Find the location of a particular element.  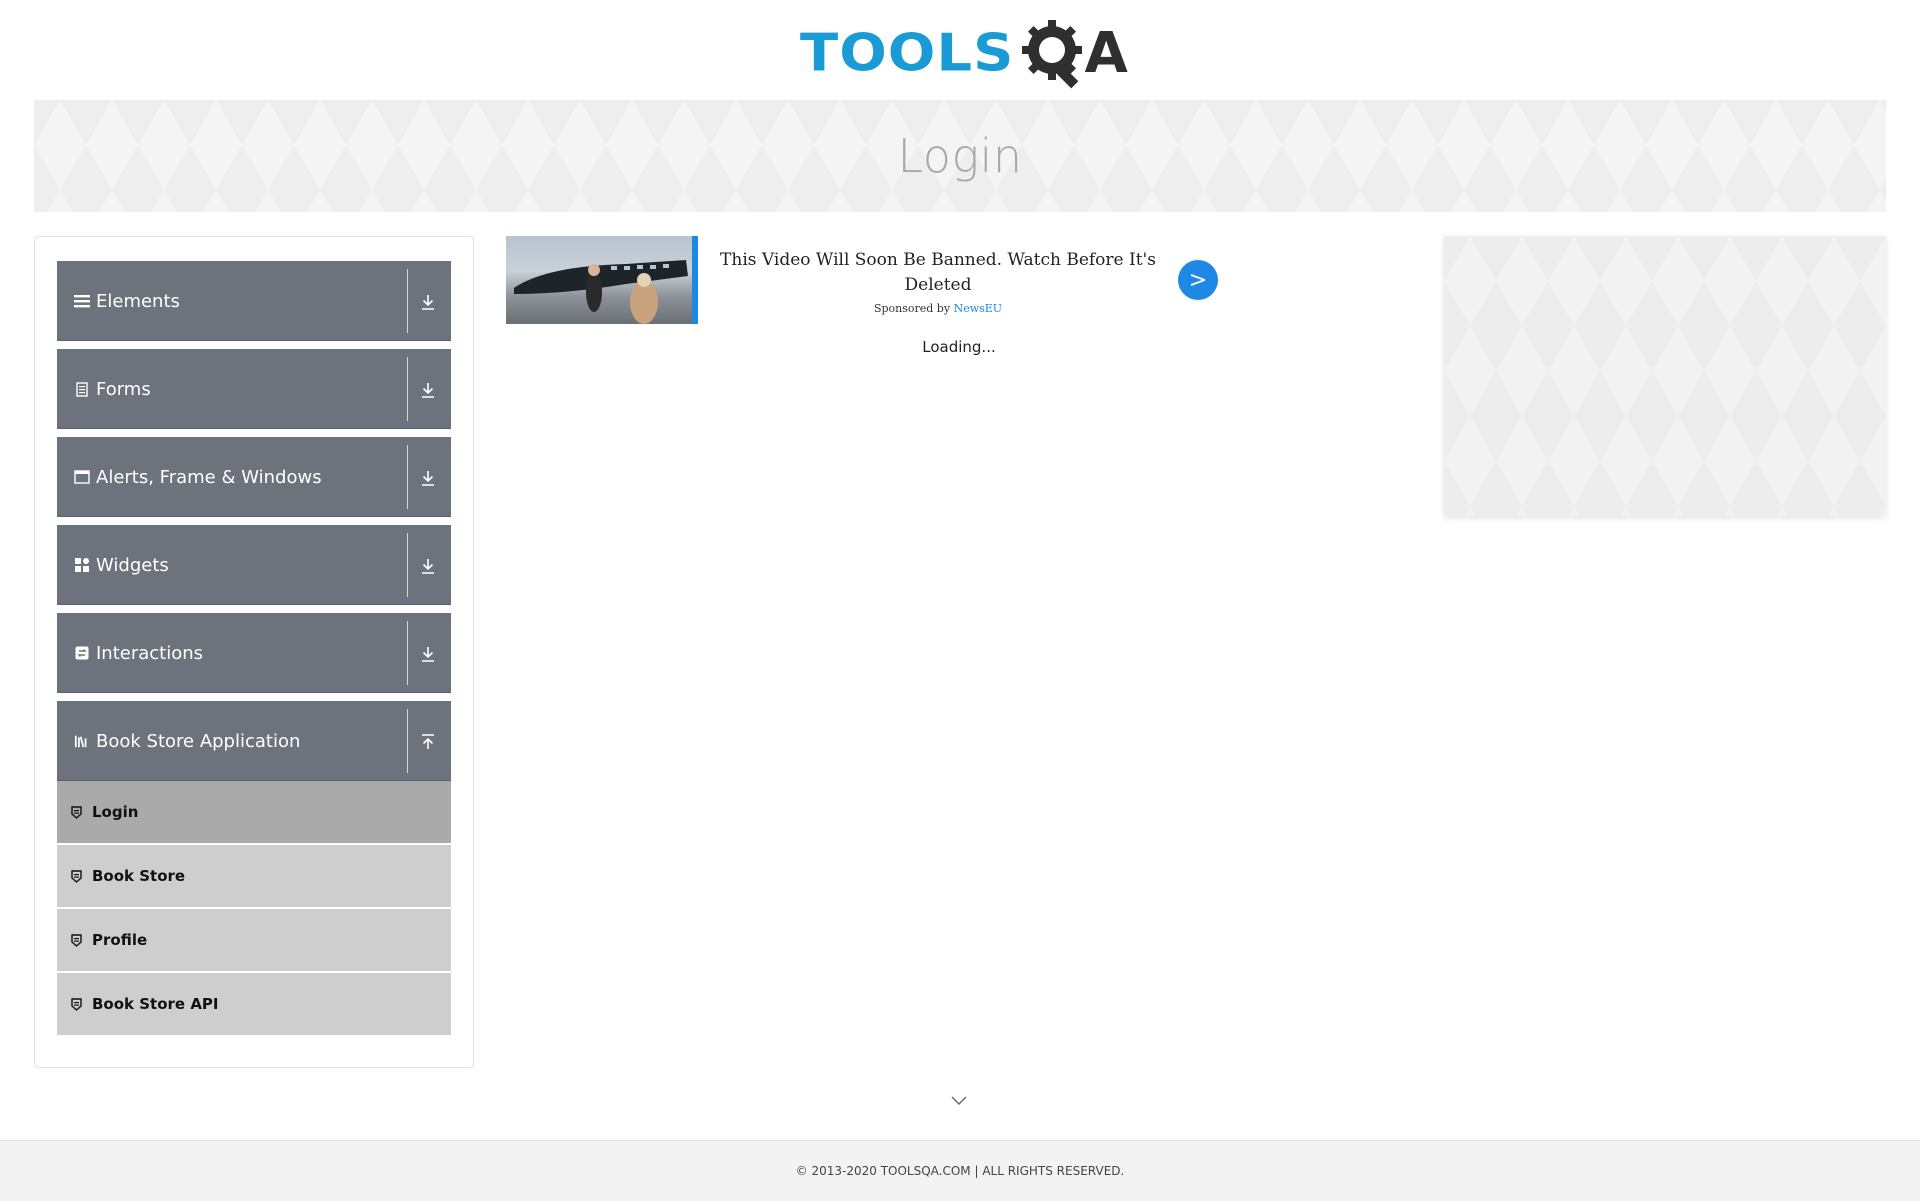

sidebar-item-label: Login is located at coordinates (115, 812).